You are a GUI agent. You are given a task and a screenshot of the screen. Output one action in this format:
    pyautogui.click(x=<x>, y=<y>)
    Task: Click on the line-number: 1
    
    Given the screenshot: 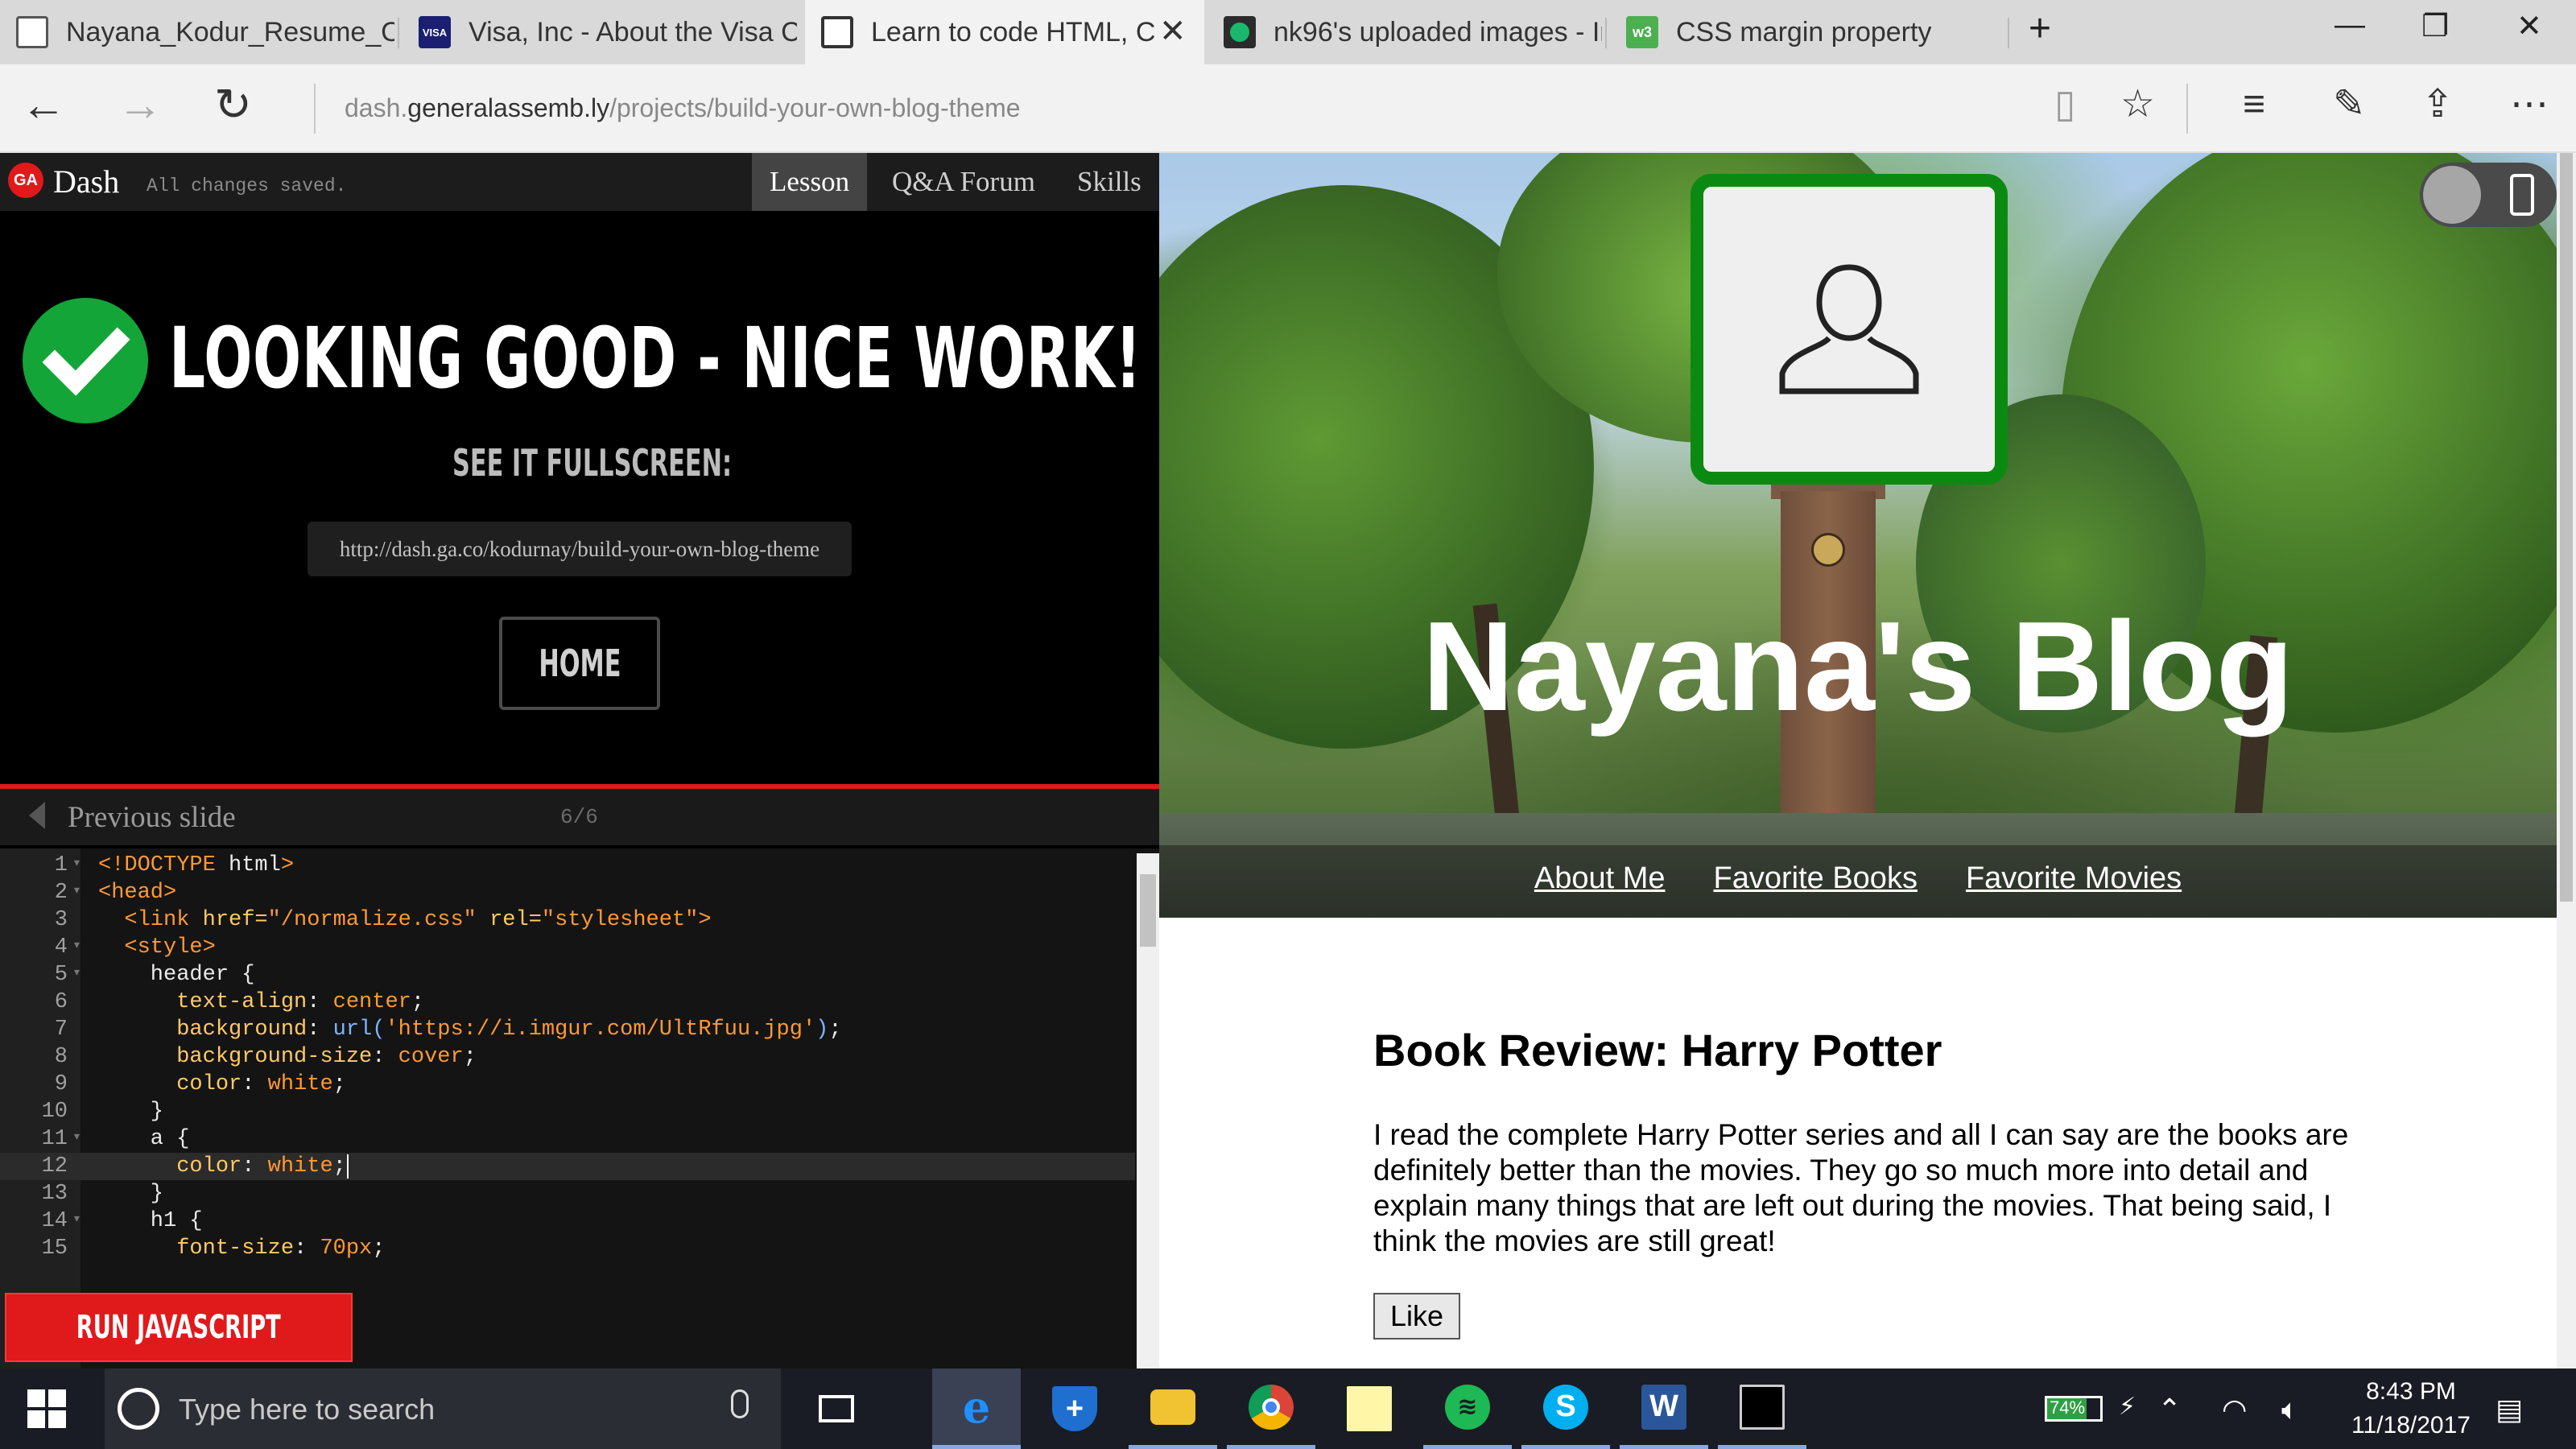 What is the action you would take?
    pyautogui.click(x=61, y=865)
    